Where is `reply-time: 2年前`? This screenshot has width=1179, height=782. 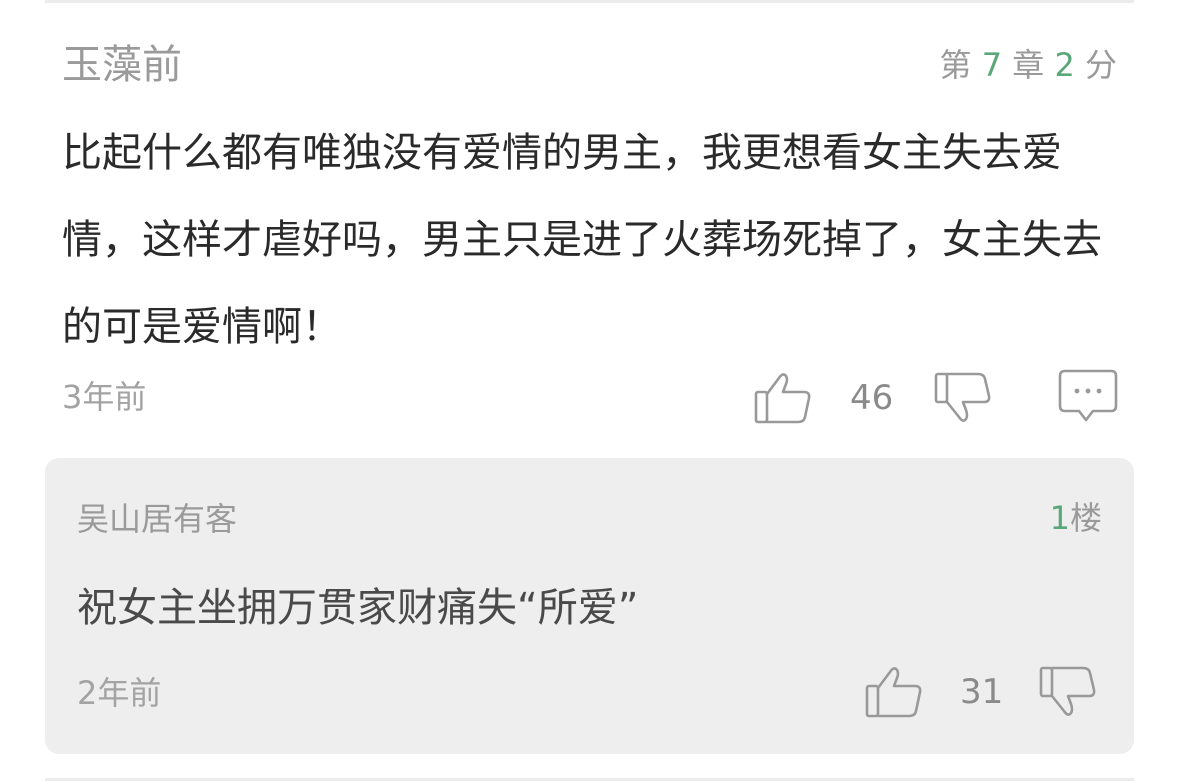 reply-time: 2年前 is located at coordinates (119, 693).